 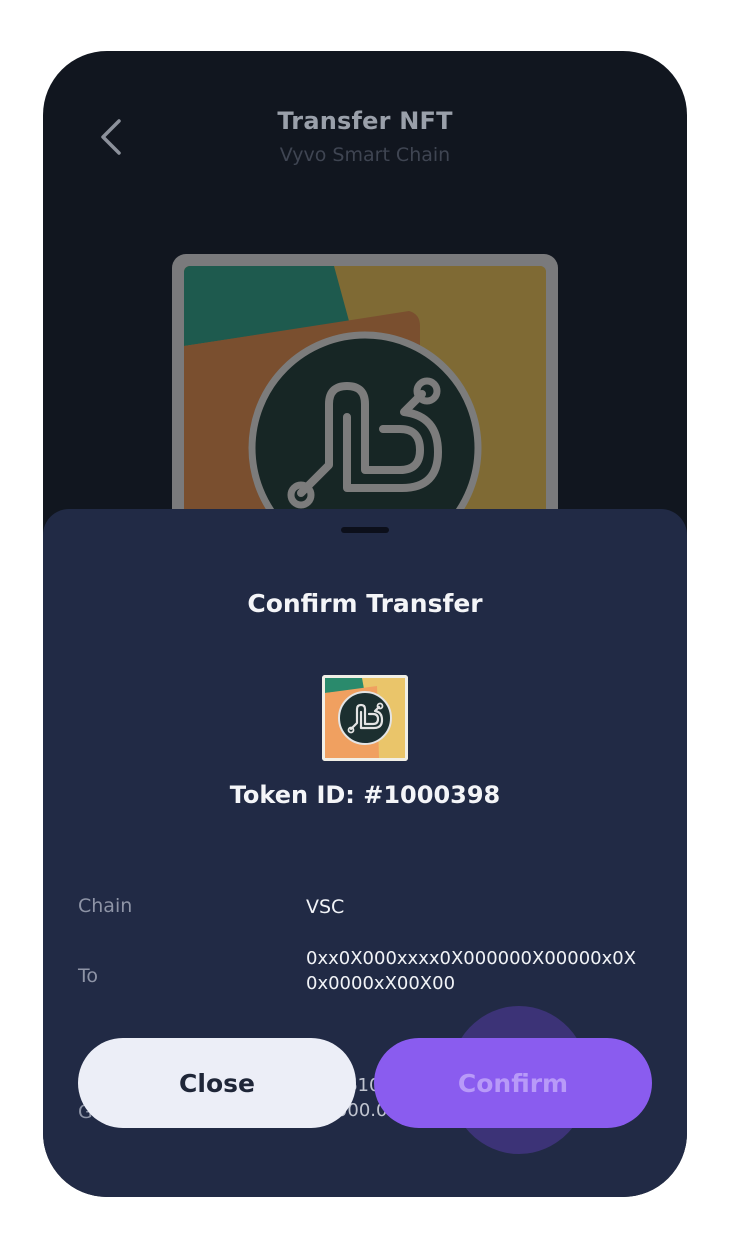 I want to click on sheet-title: Confirm Transfer, so click(x=365, y=603).